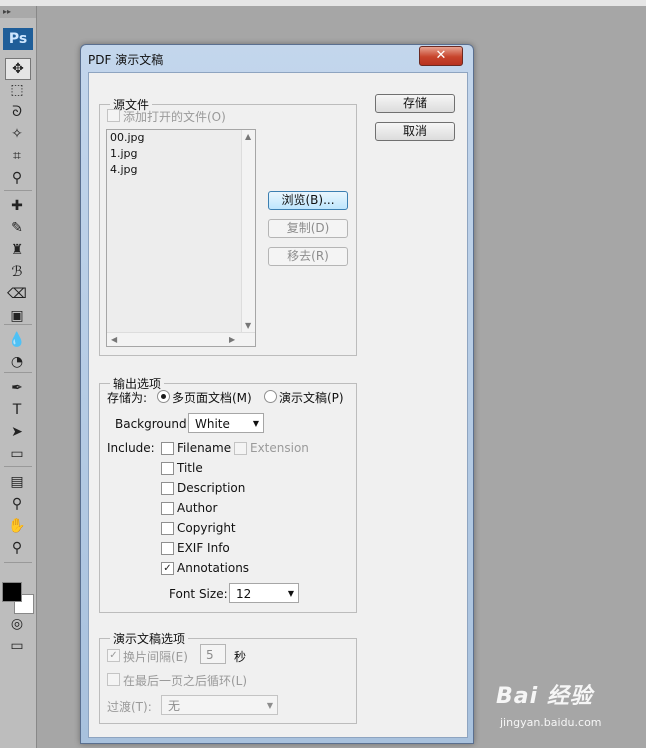 The image size is (646, 748). I want to click on background-value: White, so click(212, 424).